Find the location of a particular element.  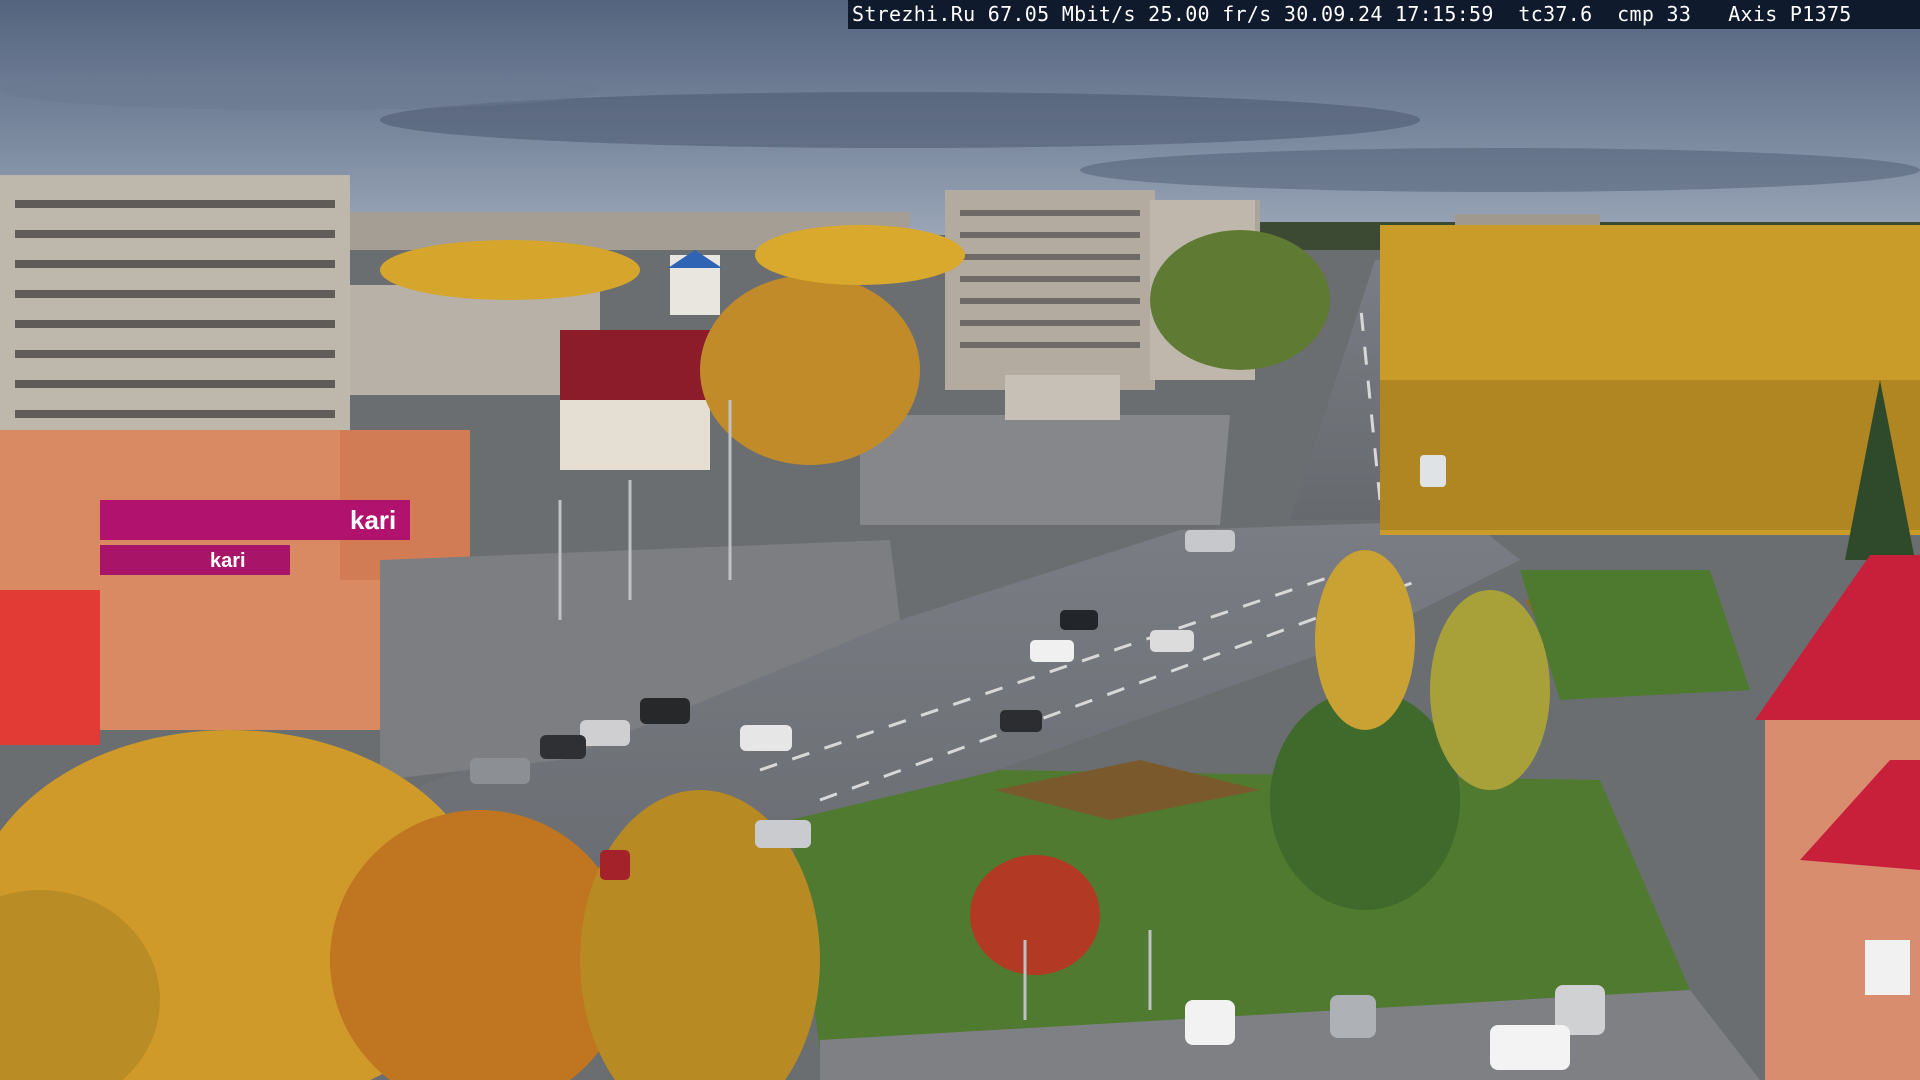

plaza is located at coordinates (1045, 470).